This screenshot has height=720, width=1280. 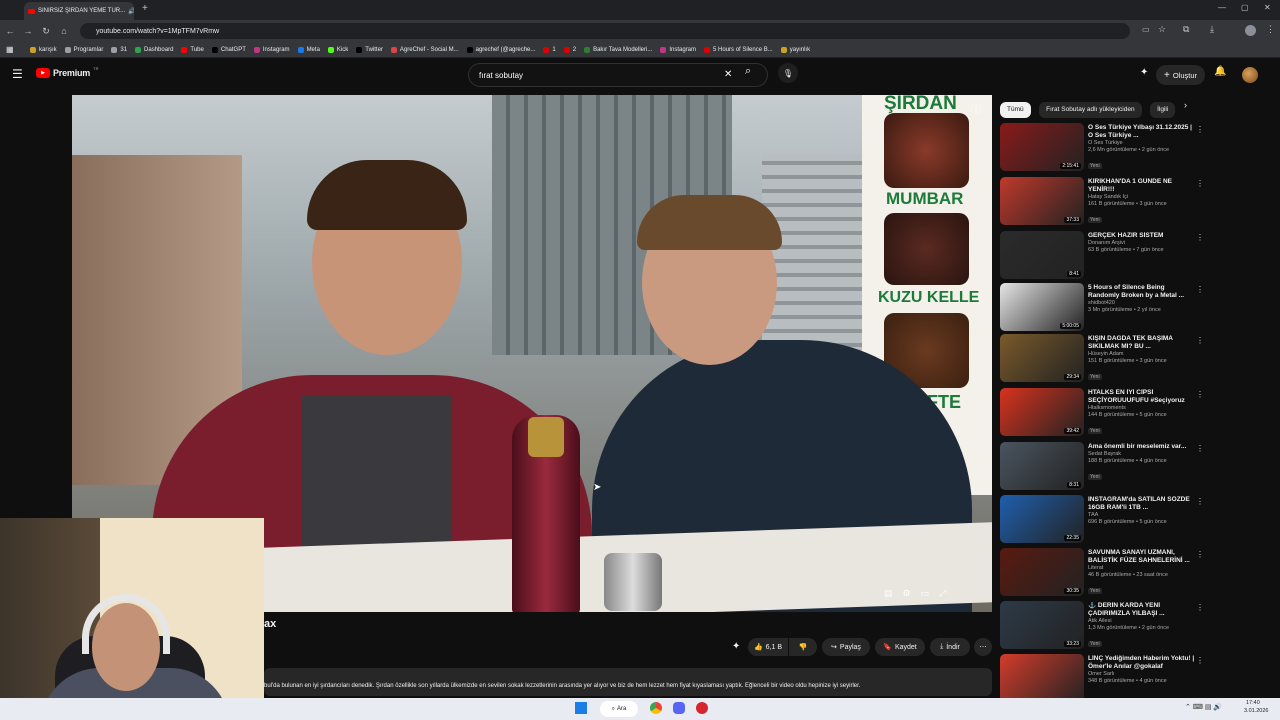 What do you see at coordinates (1203, 707) in the screenshot?
I see `system-tray-icons: ⌃ ⌨ ▤ 🔊` at bounding box center [1203, 707].